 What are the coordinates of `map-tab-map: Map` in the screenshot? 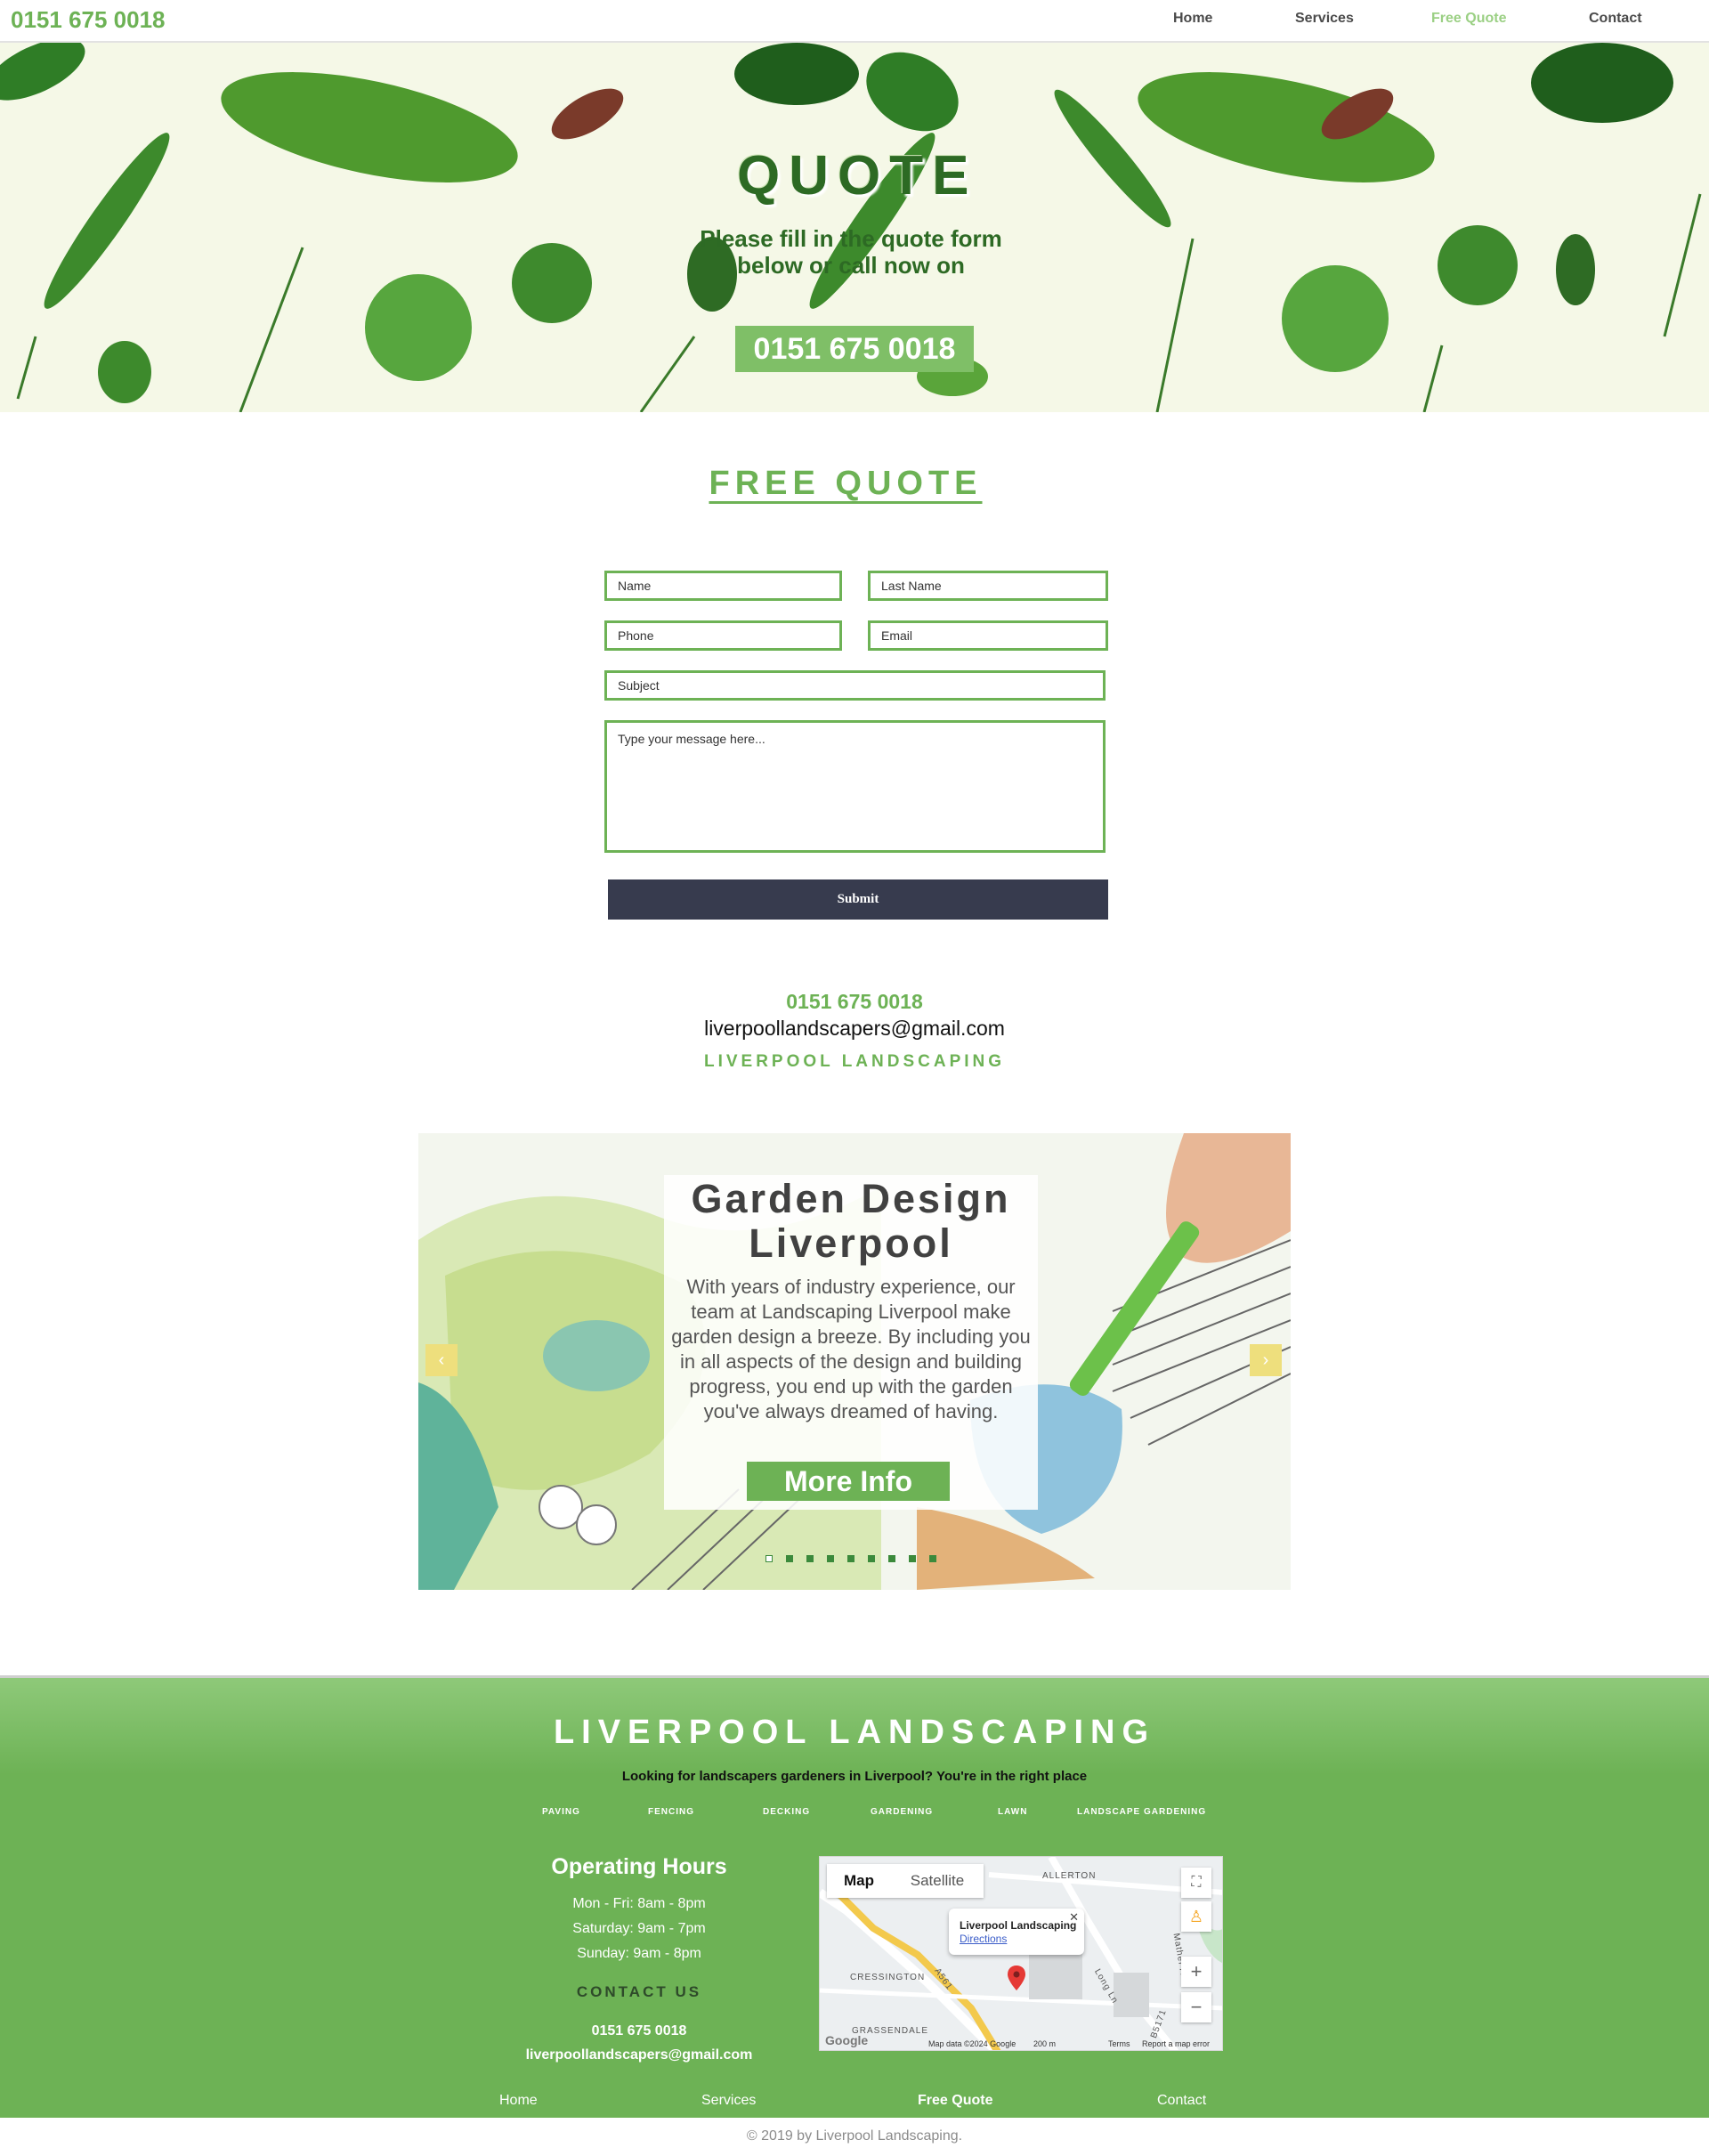 It's located at (859, 1881).